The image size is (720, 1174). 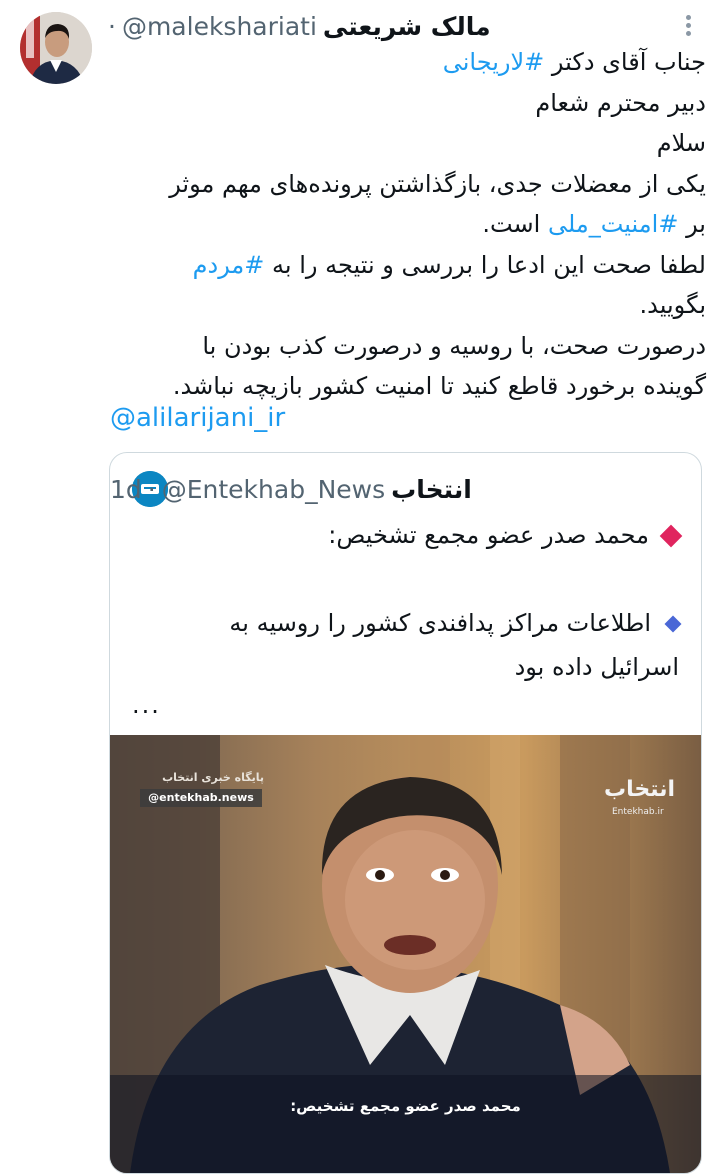 I want to click on image-site: Entekhab.ir, so click(x=638, y=812).